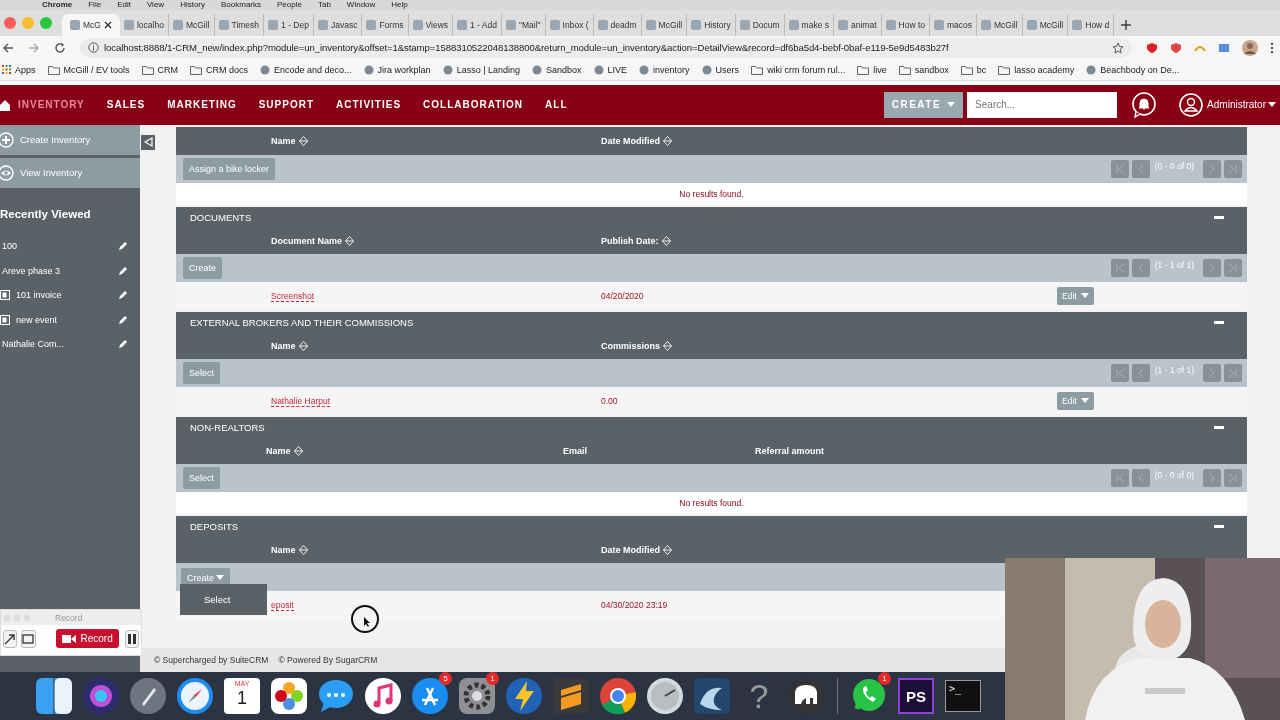 The width and height of the screenshot is (1280, 720). What do you see at coordinates (1224, 47) in the screenshot?
I see `window-icon` at bounding box center [1224, 47].